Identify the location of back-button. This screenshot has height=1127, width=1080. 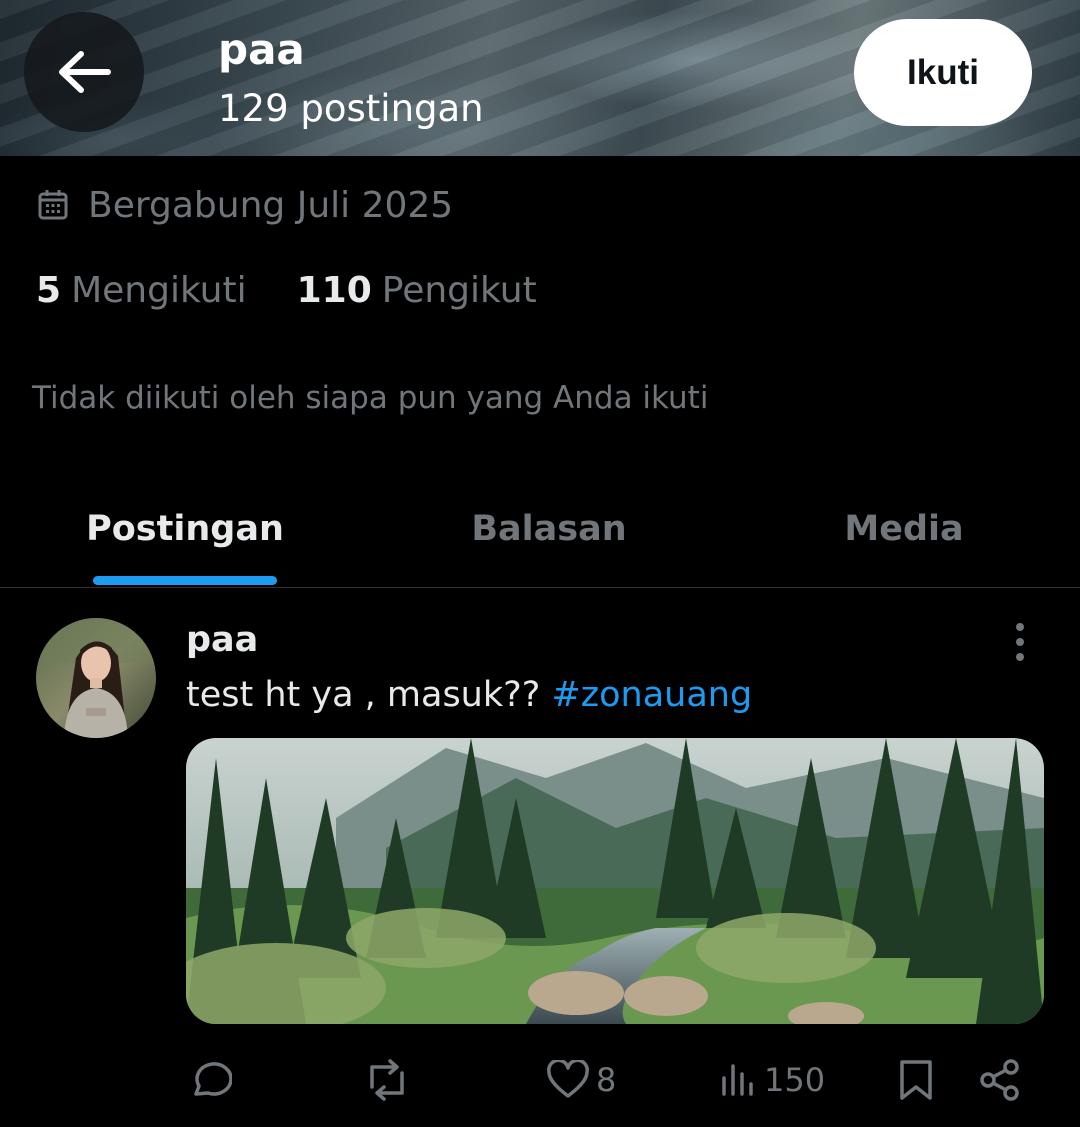
(84, 72).